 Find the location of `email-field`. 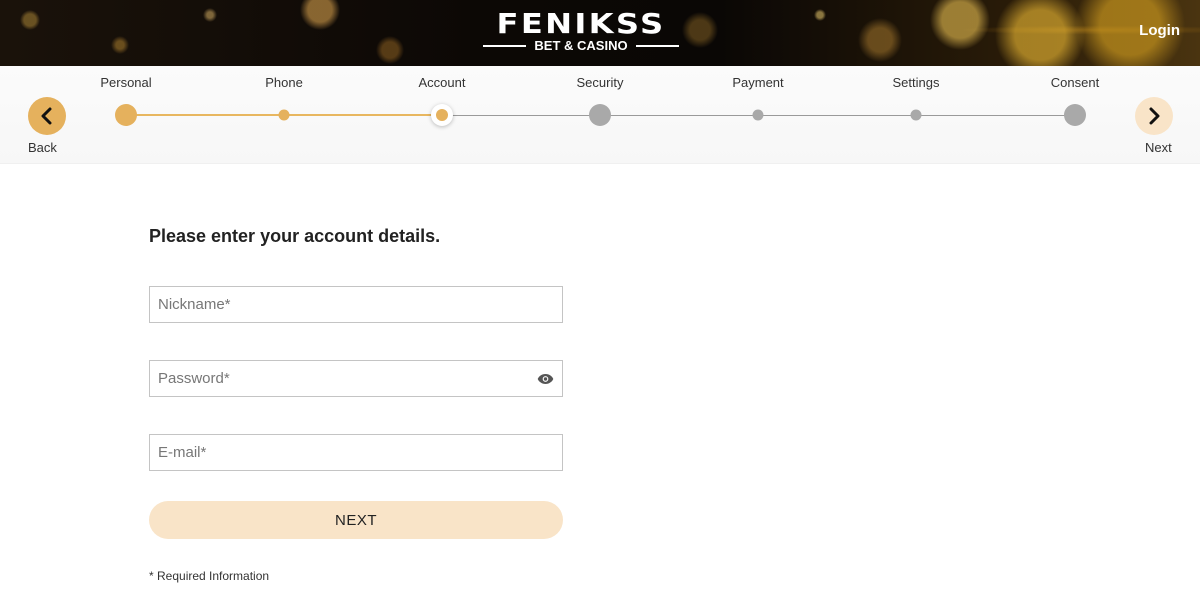

email-field is located at coordinates (356, 452).